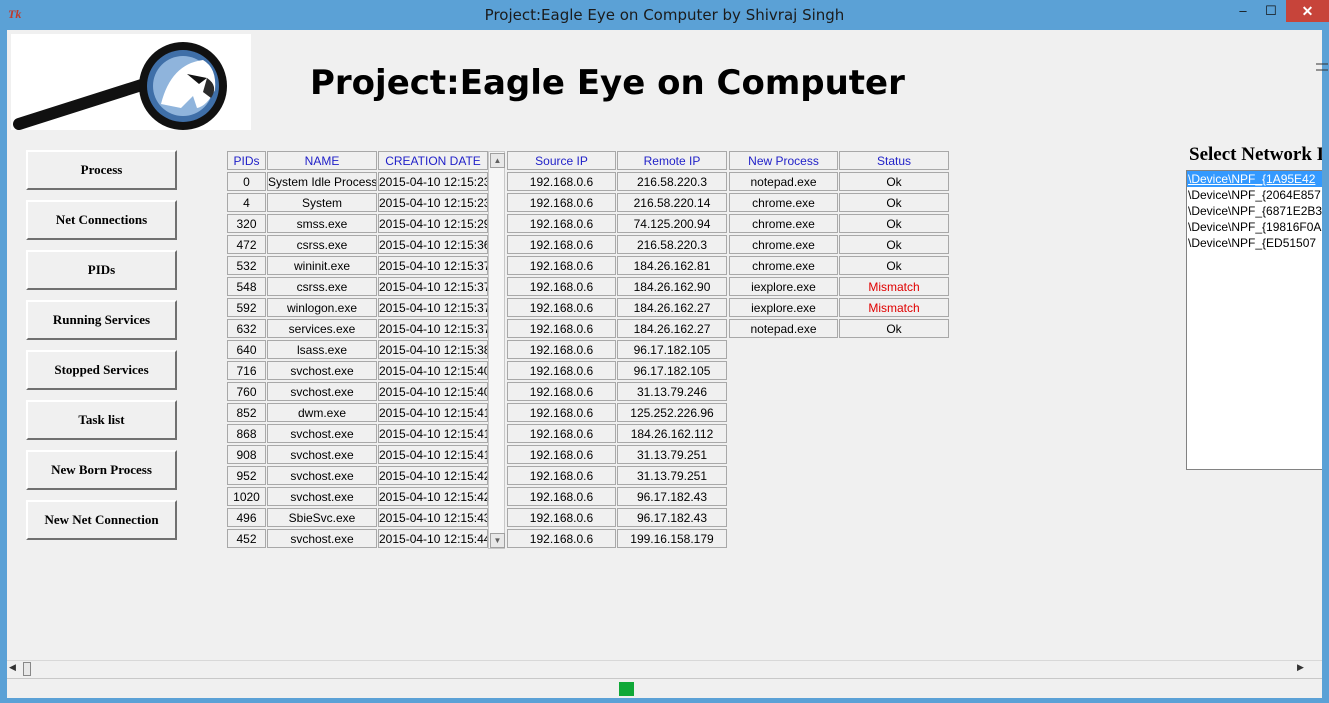 This screenshot has width=1329, height=703. Describe the element at coordinates (433, 517) in the screenshot. I see `cell-date: 2015-04-10 12:15:43` at that location.